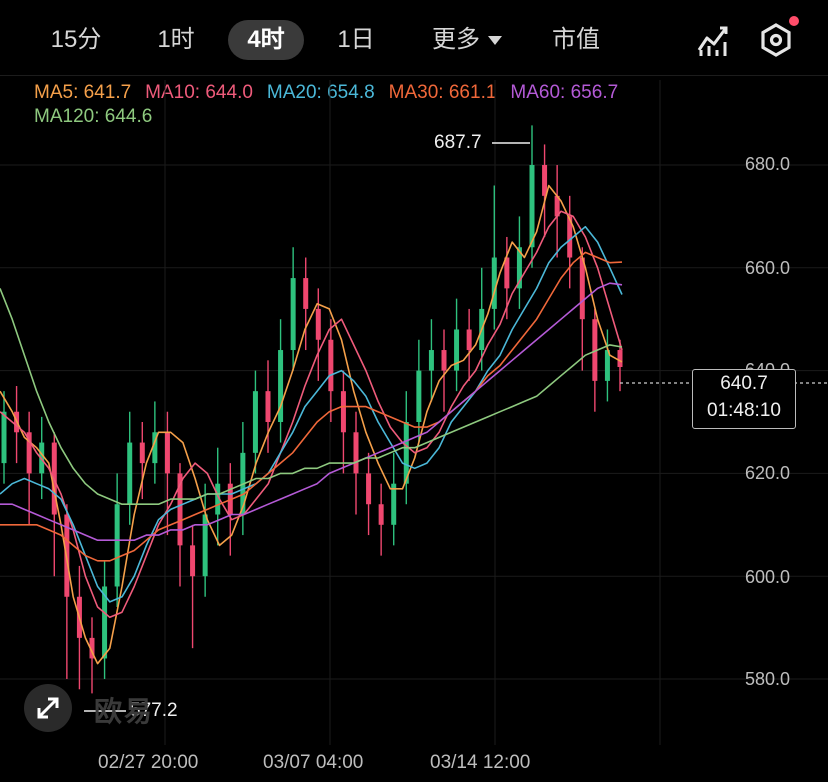 The height and width of the screenshot is (782, 828). I want to click on candle-countdown: 01:48:10, so click(744, 410).